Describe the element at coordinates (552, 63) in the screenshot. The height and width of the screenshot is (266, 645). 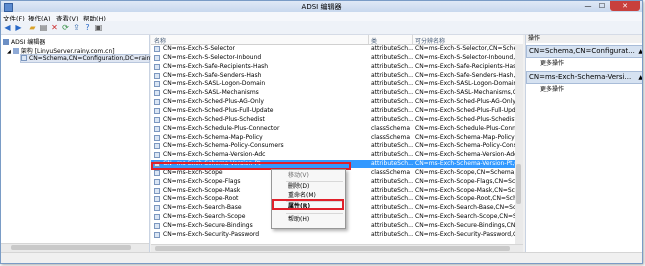
I see `actions-more-label: 更多操作` at that location.